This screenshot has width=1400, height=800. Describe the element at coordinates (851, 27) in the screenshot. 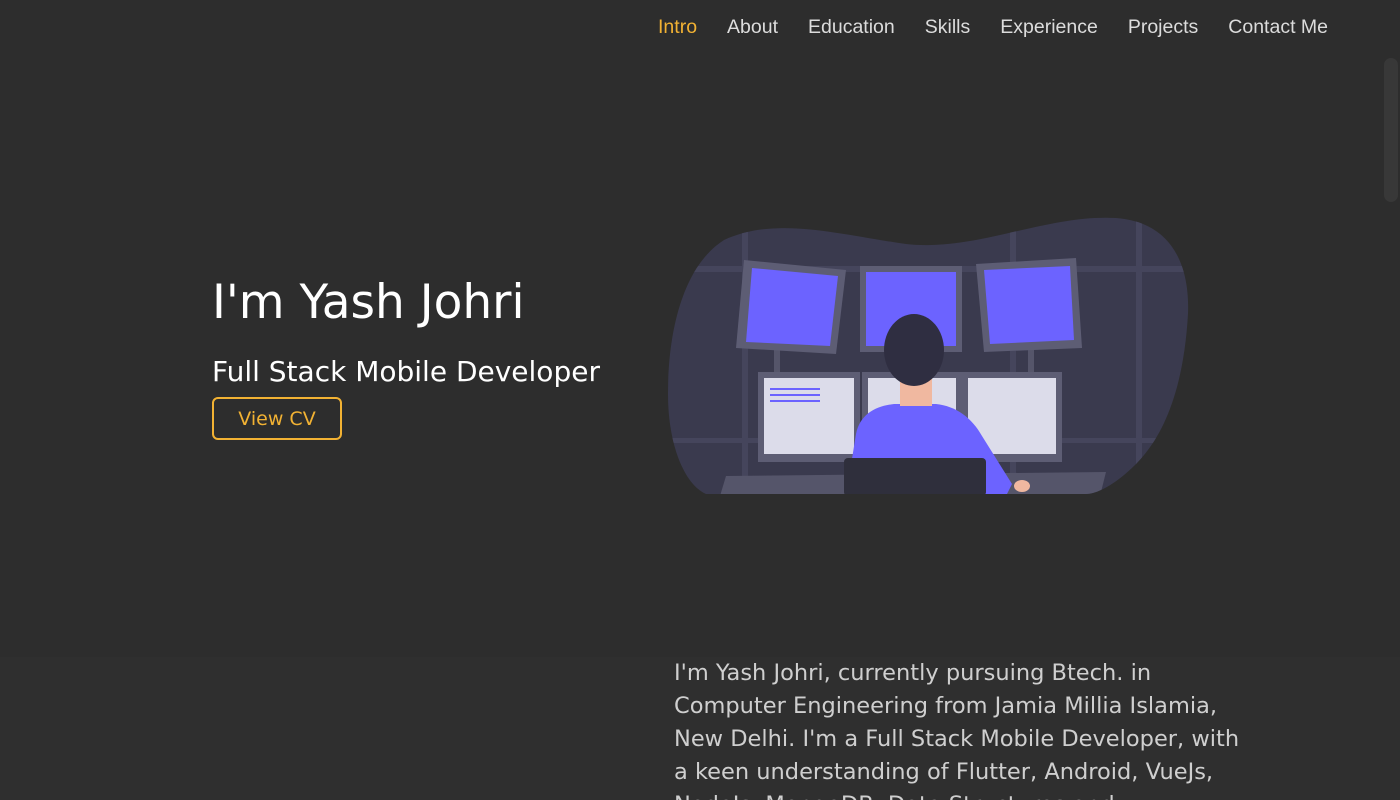

I see `nav-item-education: Education` at that location.